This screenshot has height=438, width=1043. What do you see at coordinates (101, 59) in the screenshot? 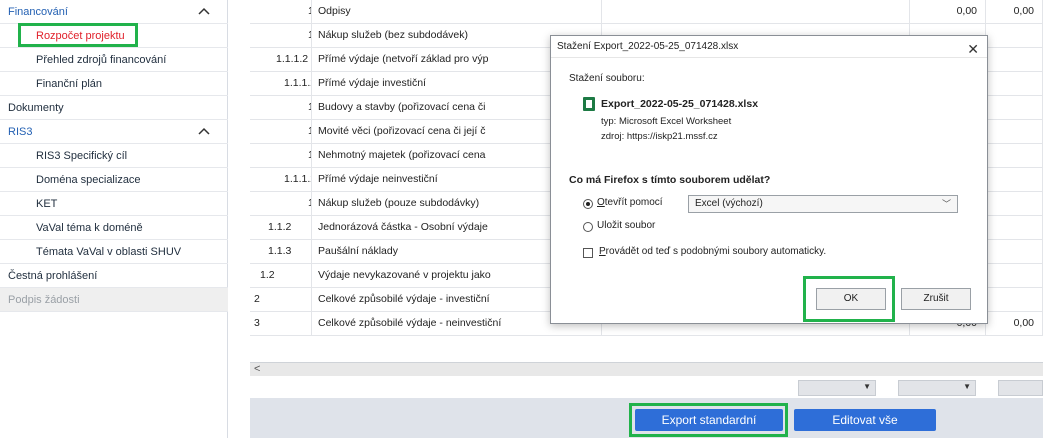
I see `sidebar-item-label: Přehled zdrojů financování` at bounding box center [101, 59].